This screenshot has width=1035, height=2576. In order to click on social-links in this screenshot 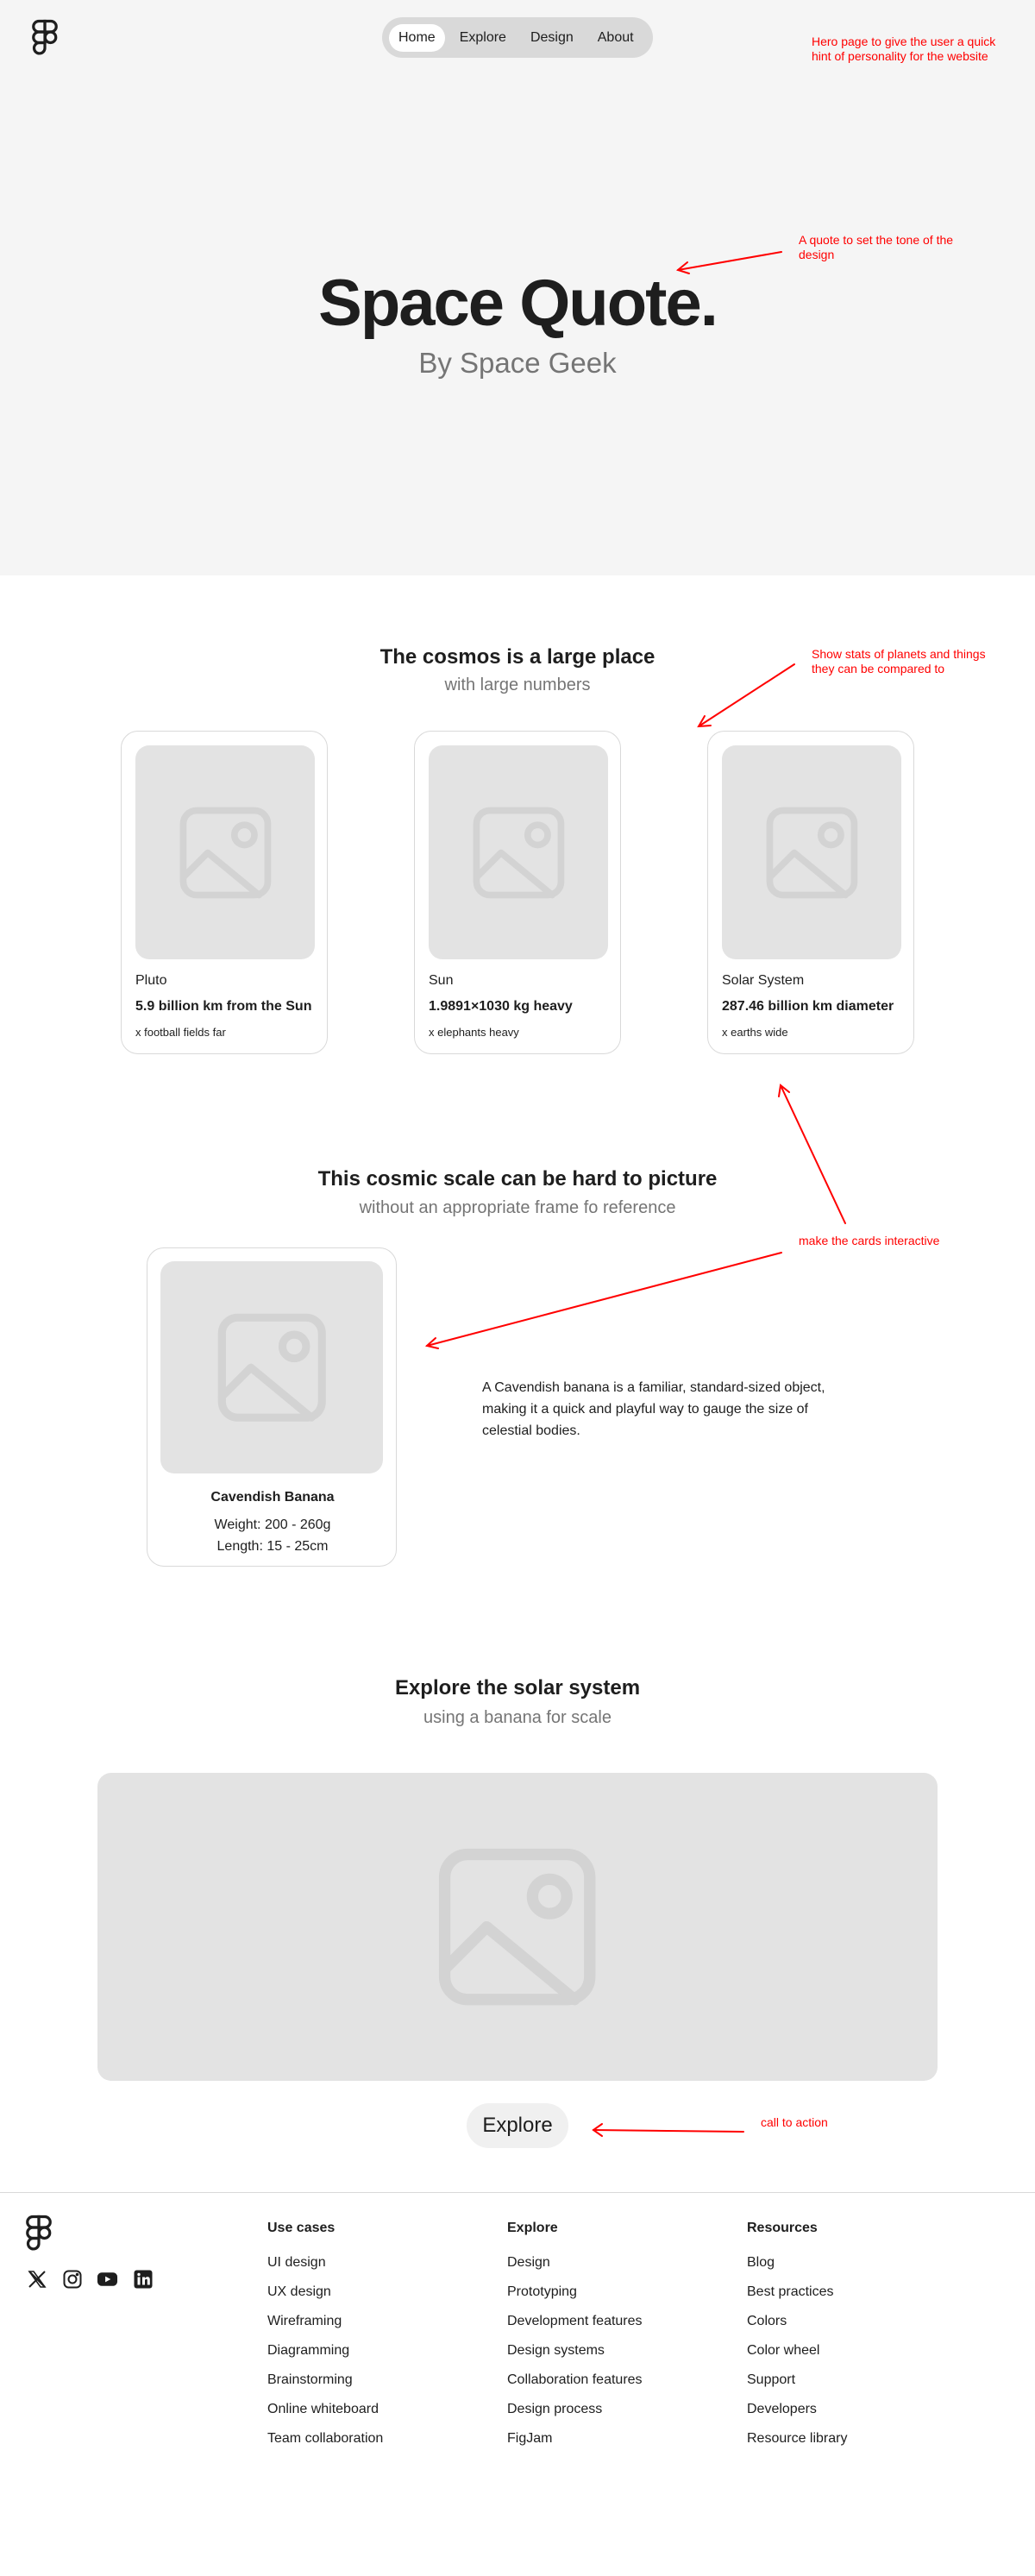, I will do `click(90, 2279)`.